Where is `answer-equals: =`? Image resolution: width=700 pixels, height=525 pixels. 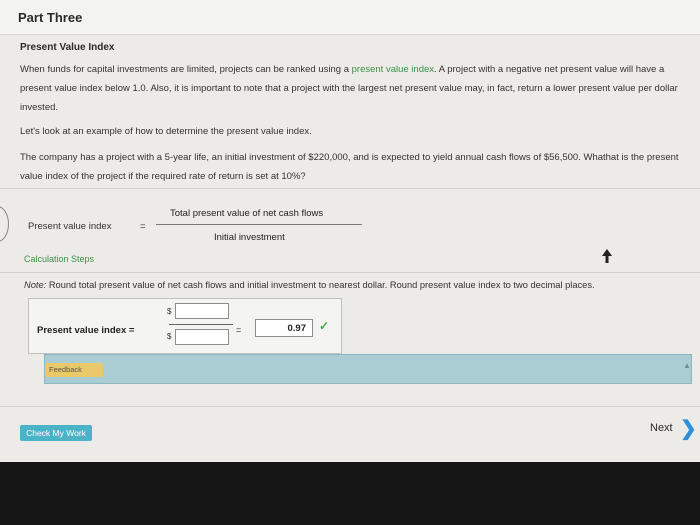 answer-equals: = is located at coordinates (239, 330).